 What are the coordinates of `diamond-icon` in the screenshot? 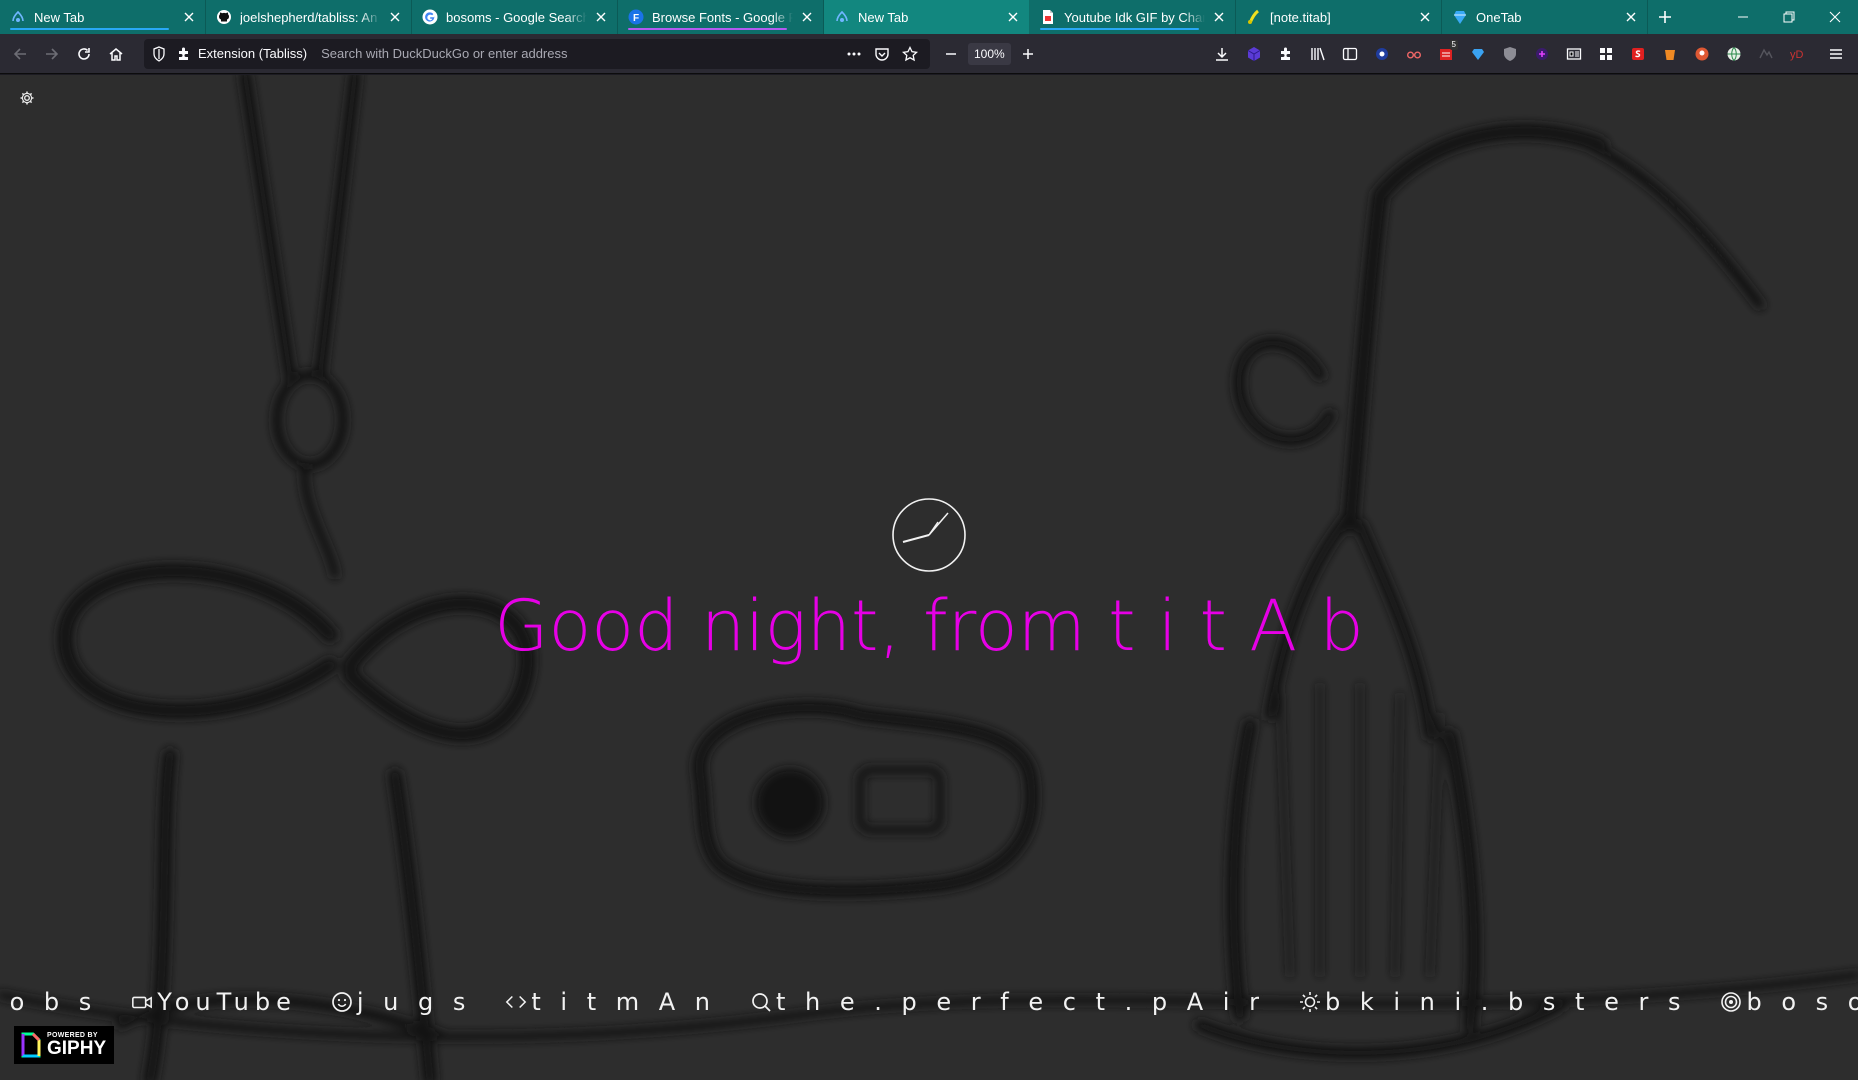 It's located at (1478, 54).